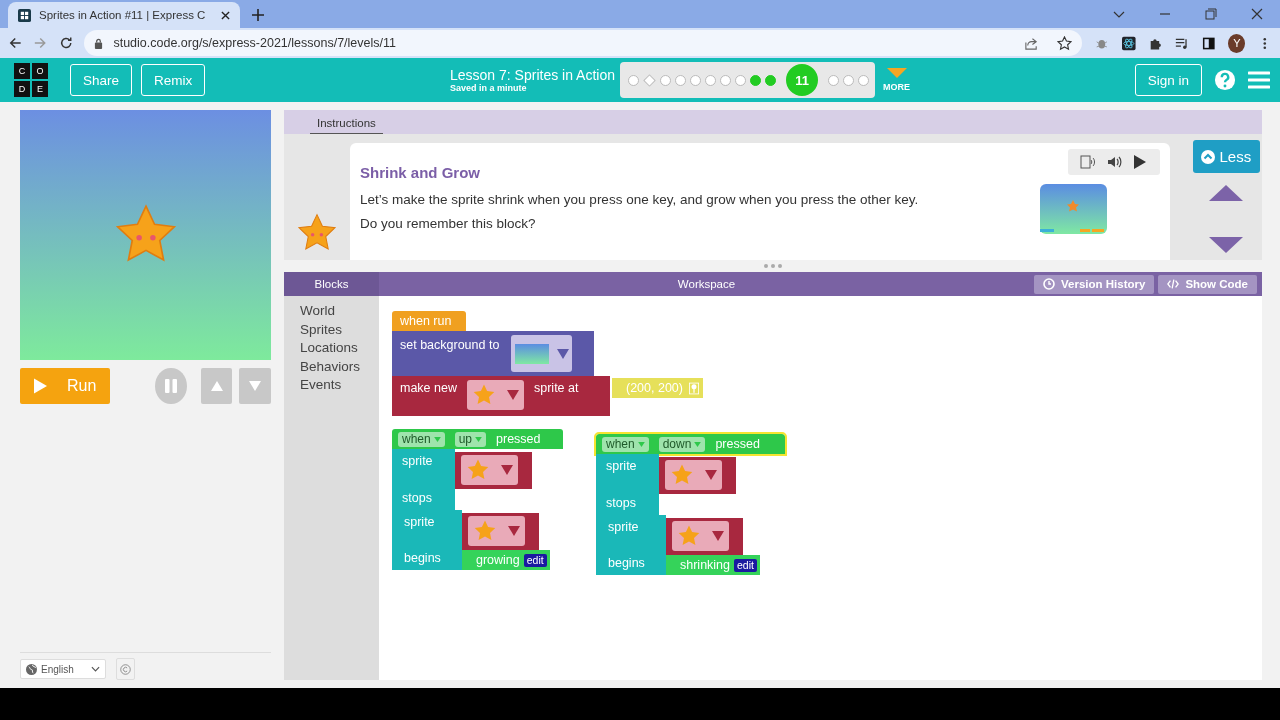 The image size is (1280, 720). What do you see at coordinates (1226, 156) in the screenshot?
I see `less-button: Less` at bounding box center [1226, 156].